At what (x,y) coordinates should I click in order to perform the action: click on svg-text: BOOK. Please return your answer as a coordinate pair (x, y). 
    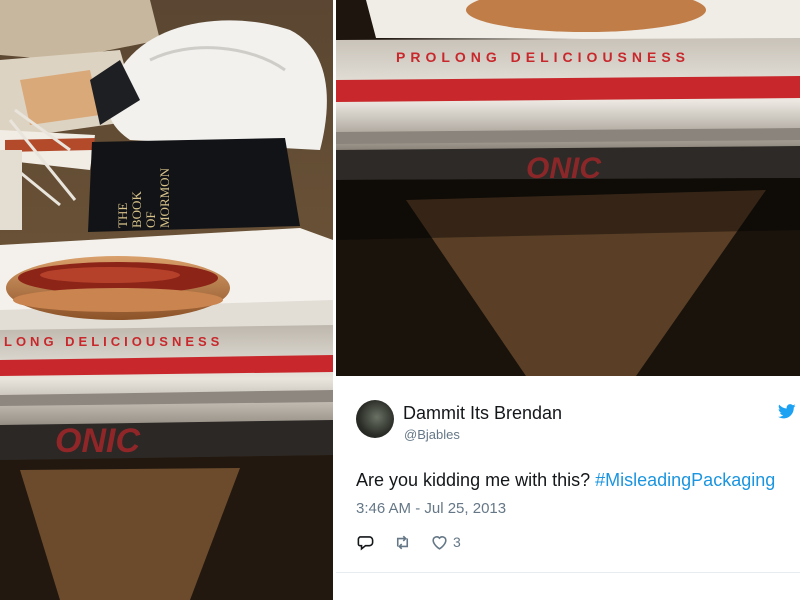
    Looking at the image, I should click on (136, 209).